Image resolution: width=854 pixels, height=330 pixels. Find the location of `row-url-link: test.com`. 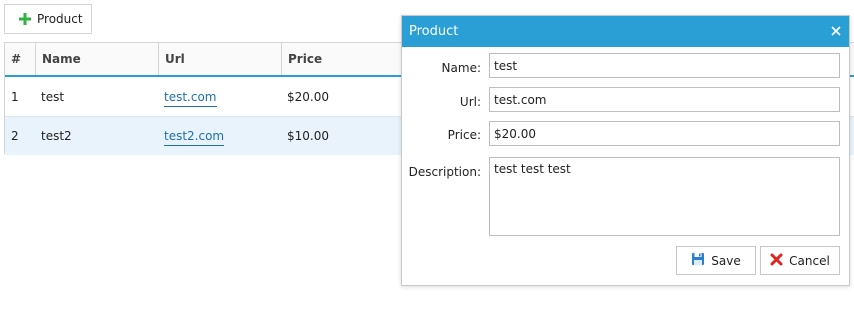

row-url-link: test.com is located at coordinates (190, 98).